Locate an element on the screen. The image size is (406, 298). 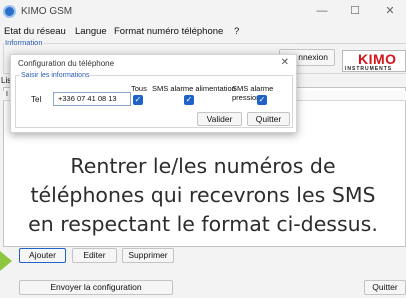
logo-subtext: INSTRUMENTS is located at coordinates (369, 69).